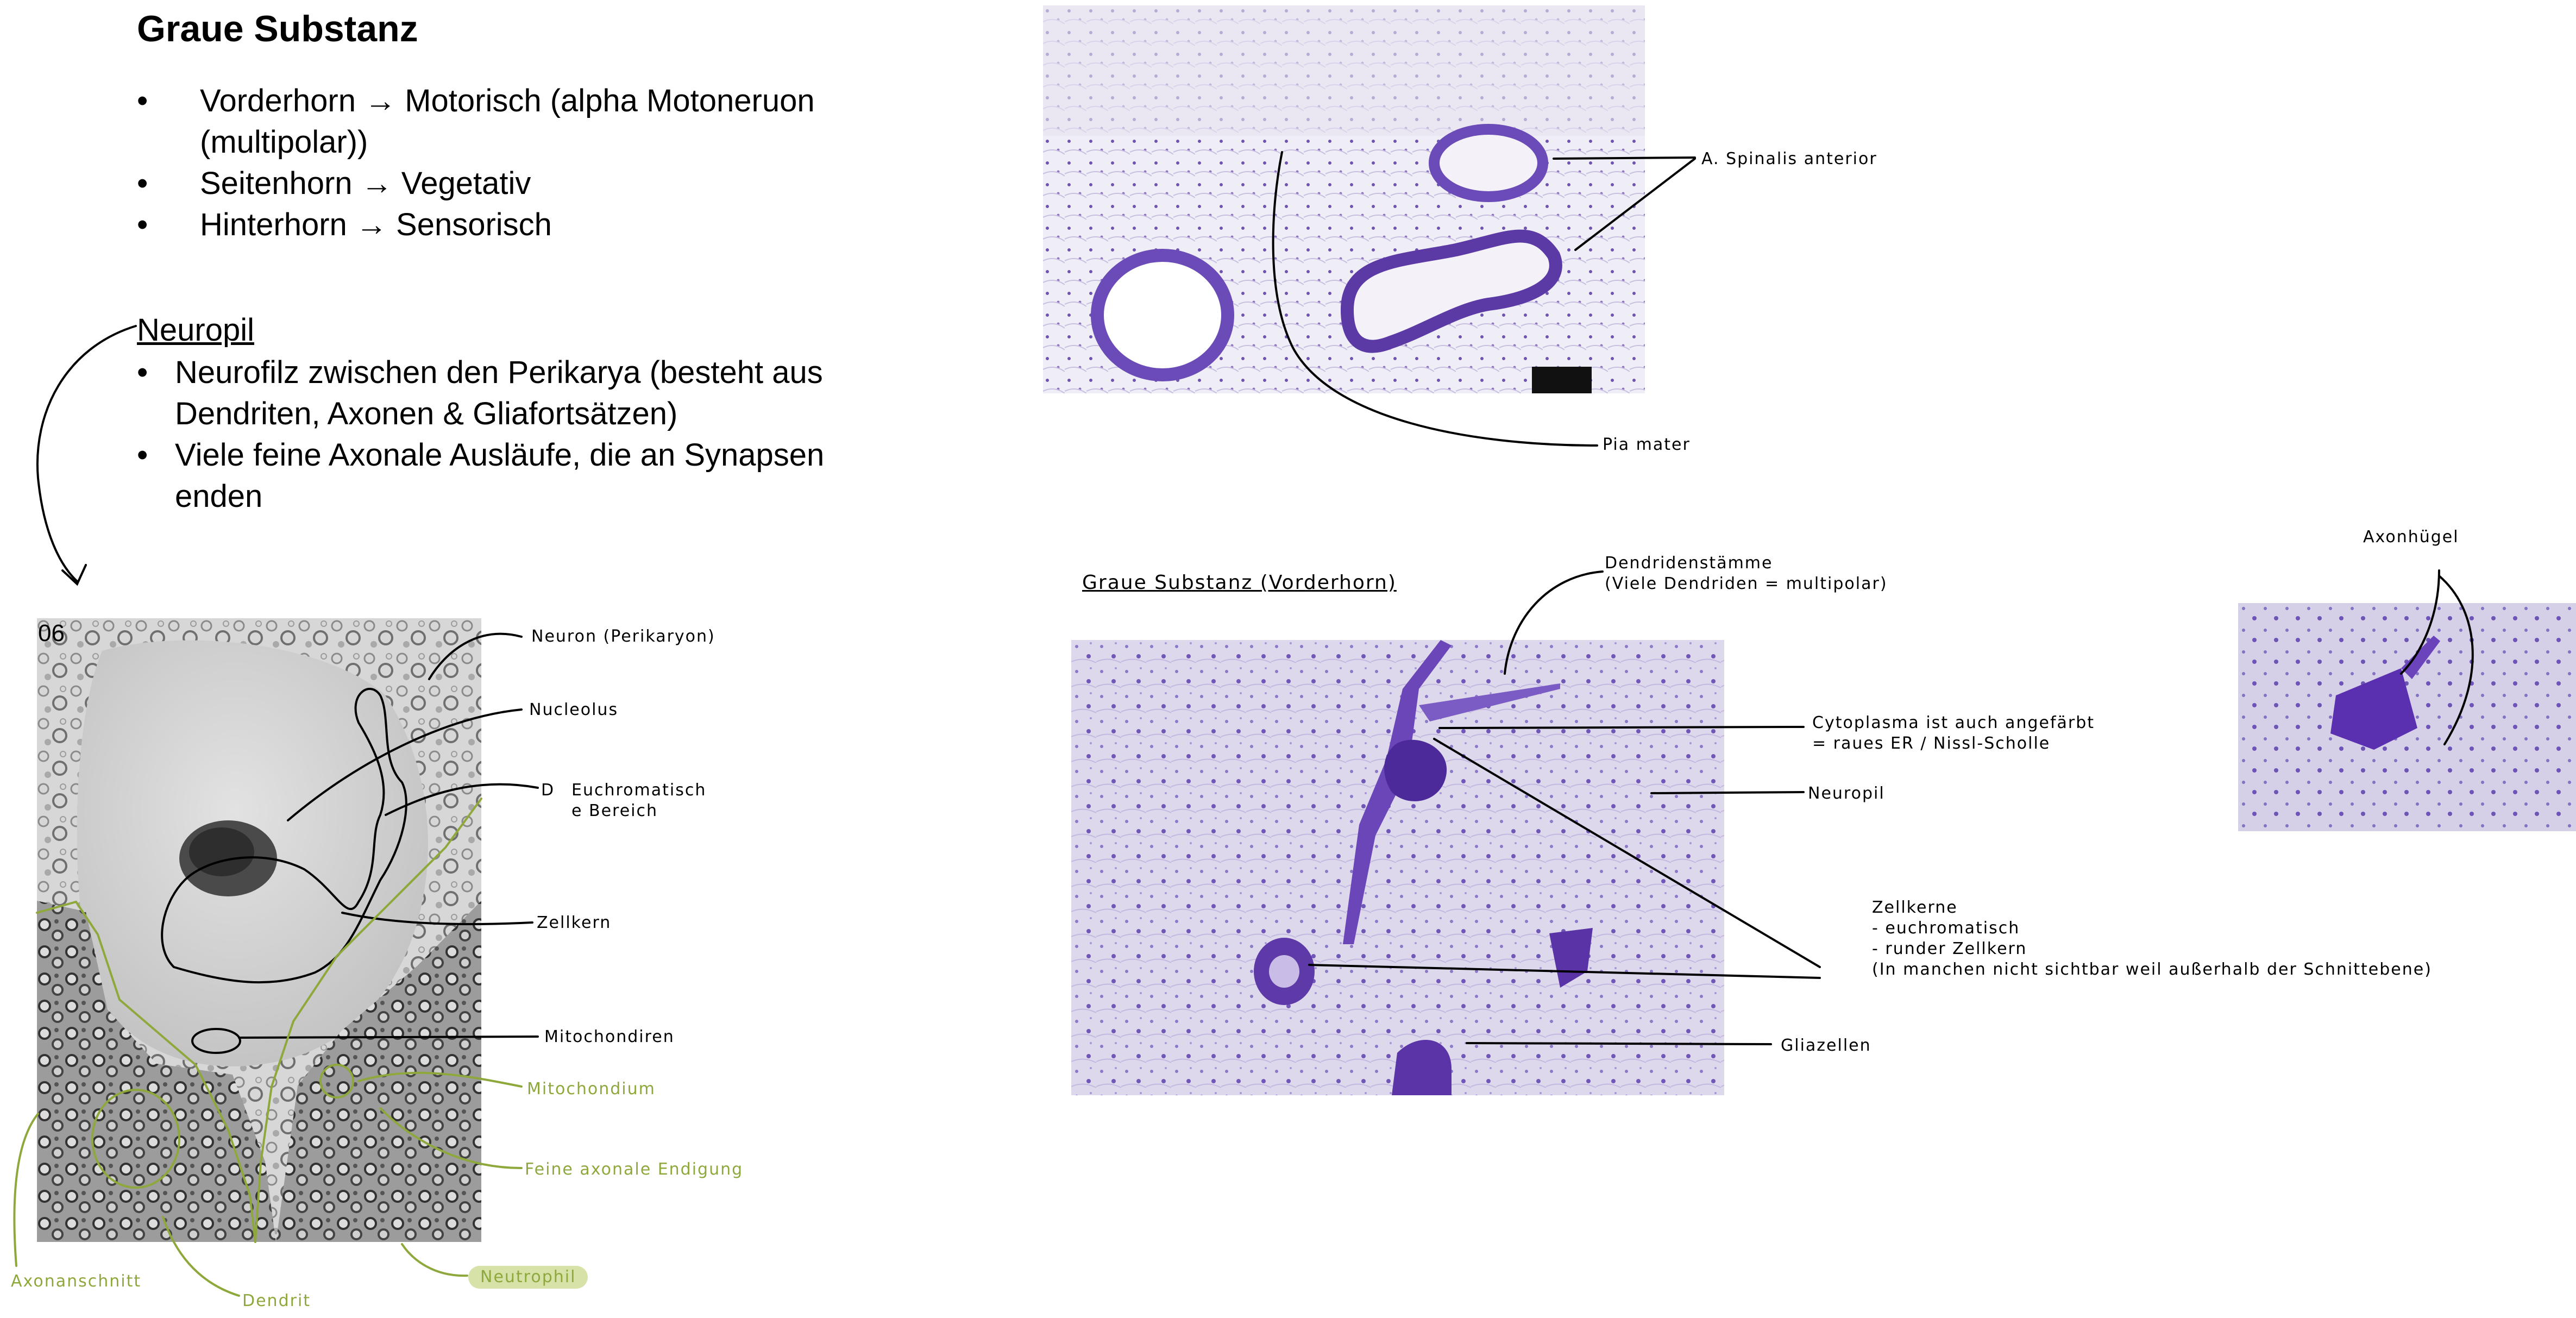 The width and height of the screenshot is (2576, 1318). Describe the element at coordinates (368, 1020) in the screenshot. I see `dendrit-outline-right` at that location.